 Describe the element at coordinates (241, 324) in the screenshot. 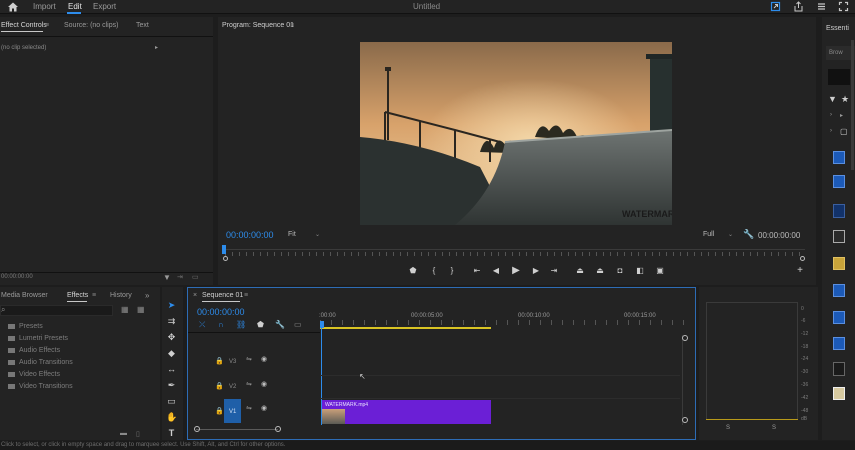

I see `linked-selection-icon: ⛓` at that location.